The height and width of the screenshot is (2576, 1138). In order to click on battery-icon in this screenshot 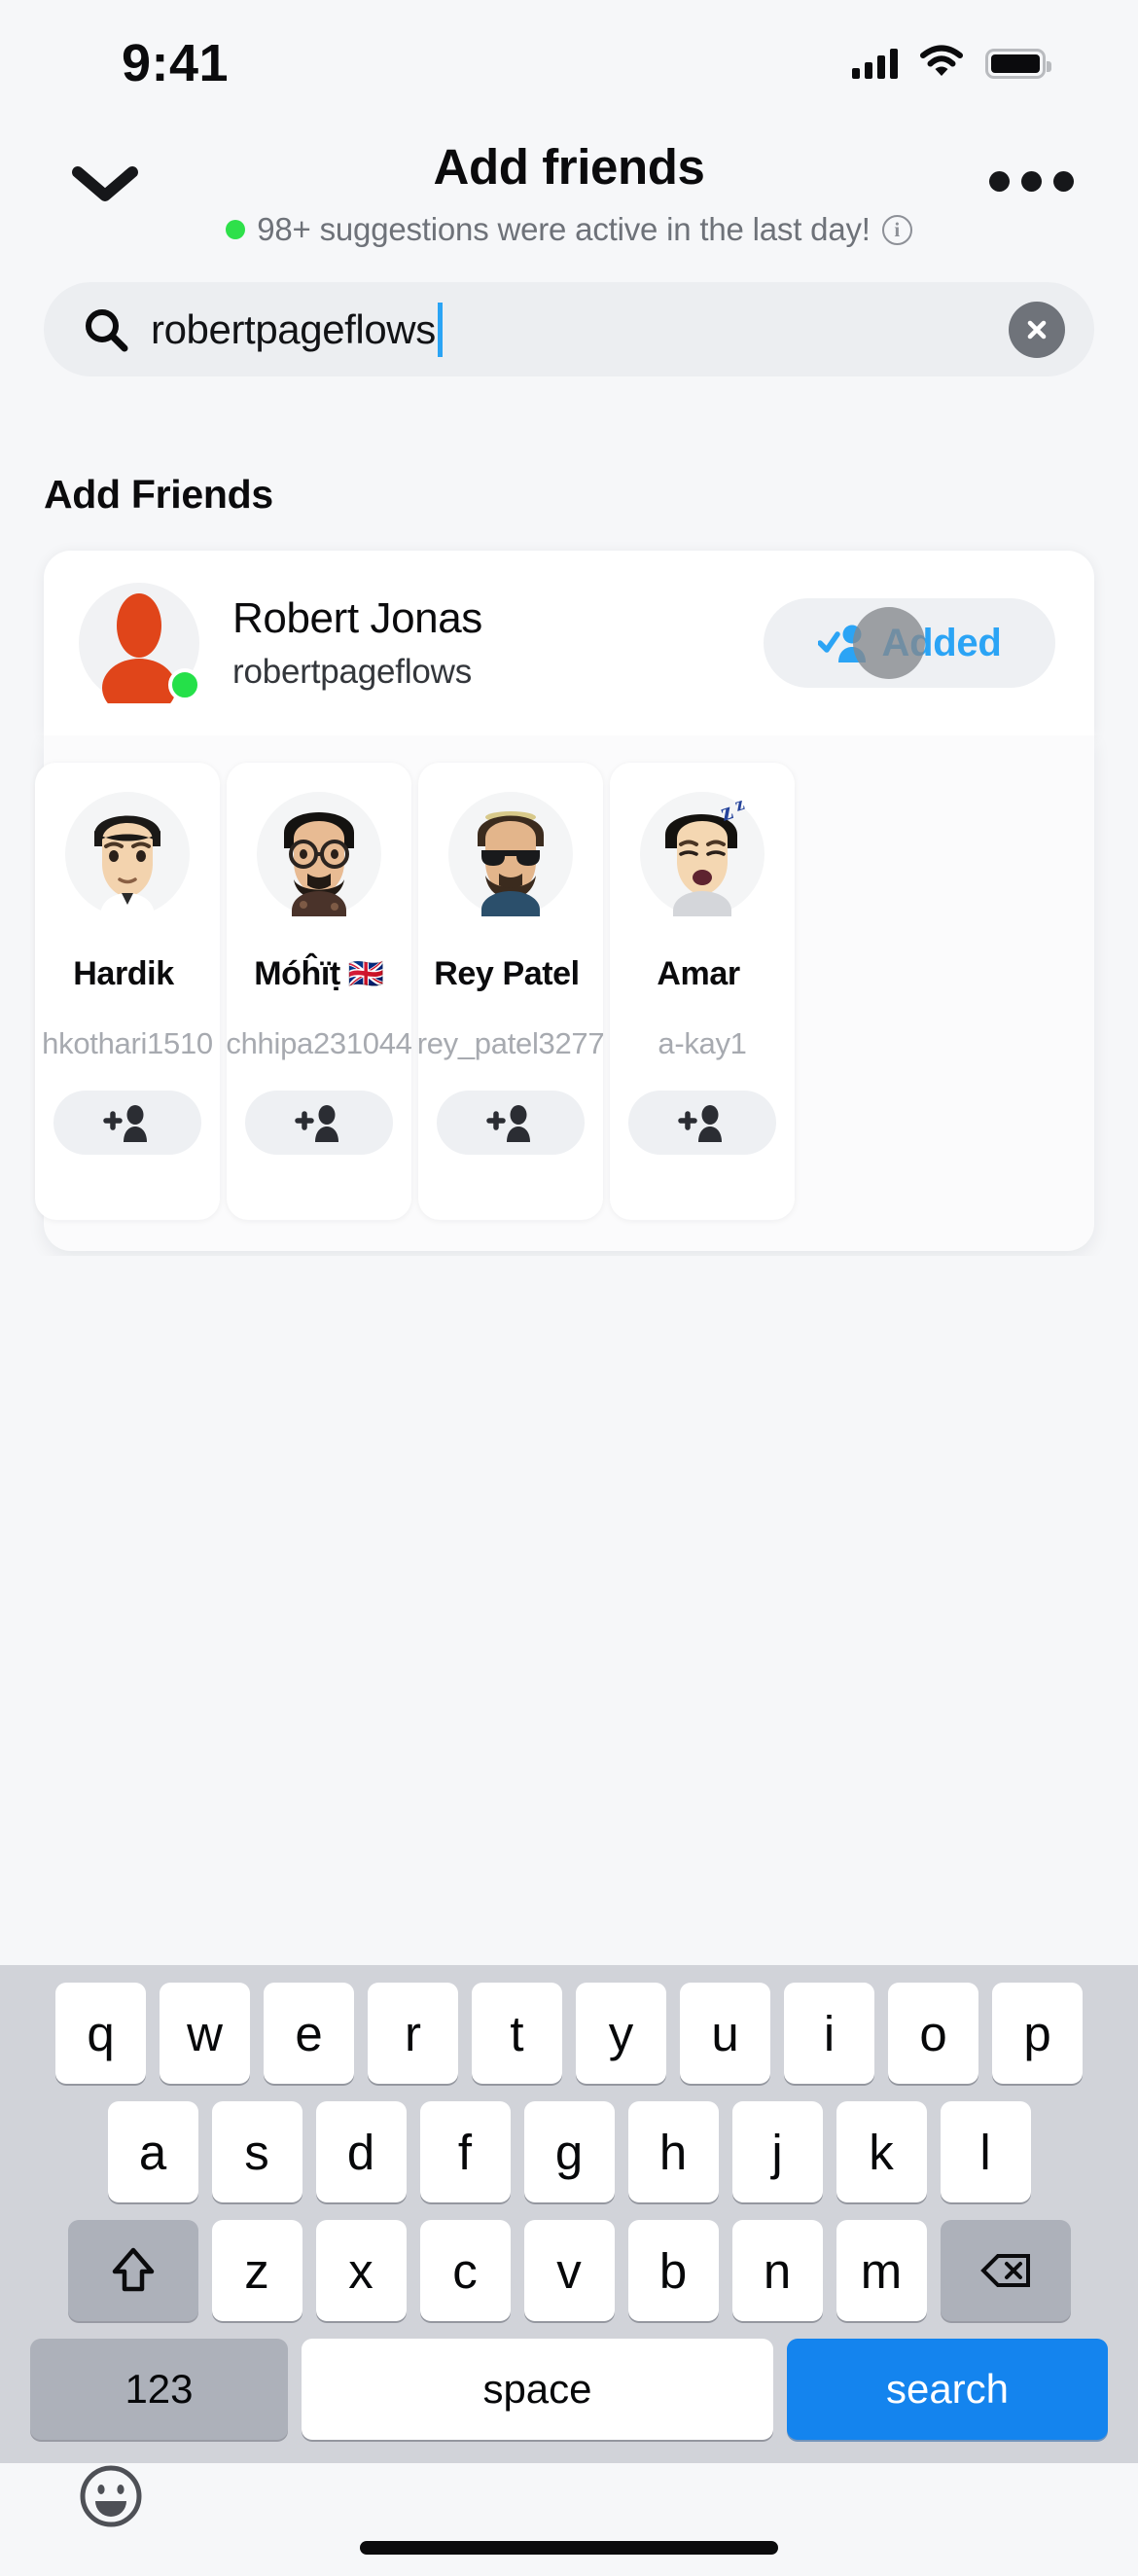, I will do `click(1018, 64)`.